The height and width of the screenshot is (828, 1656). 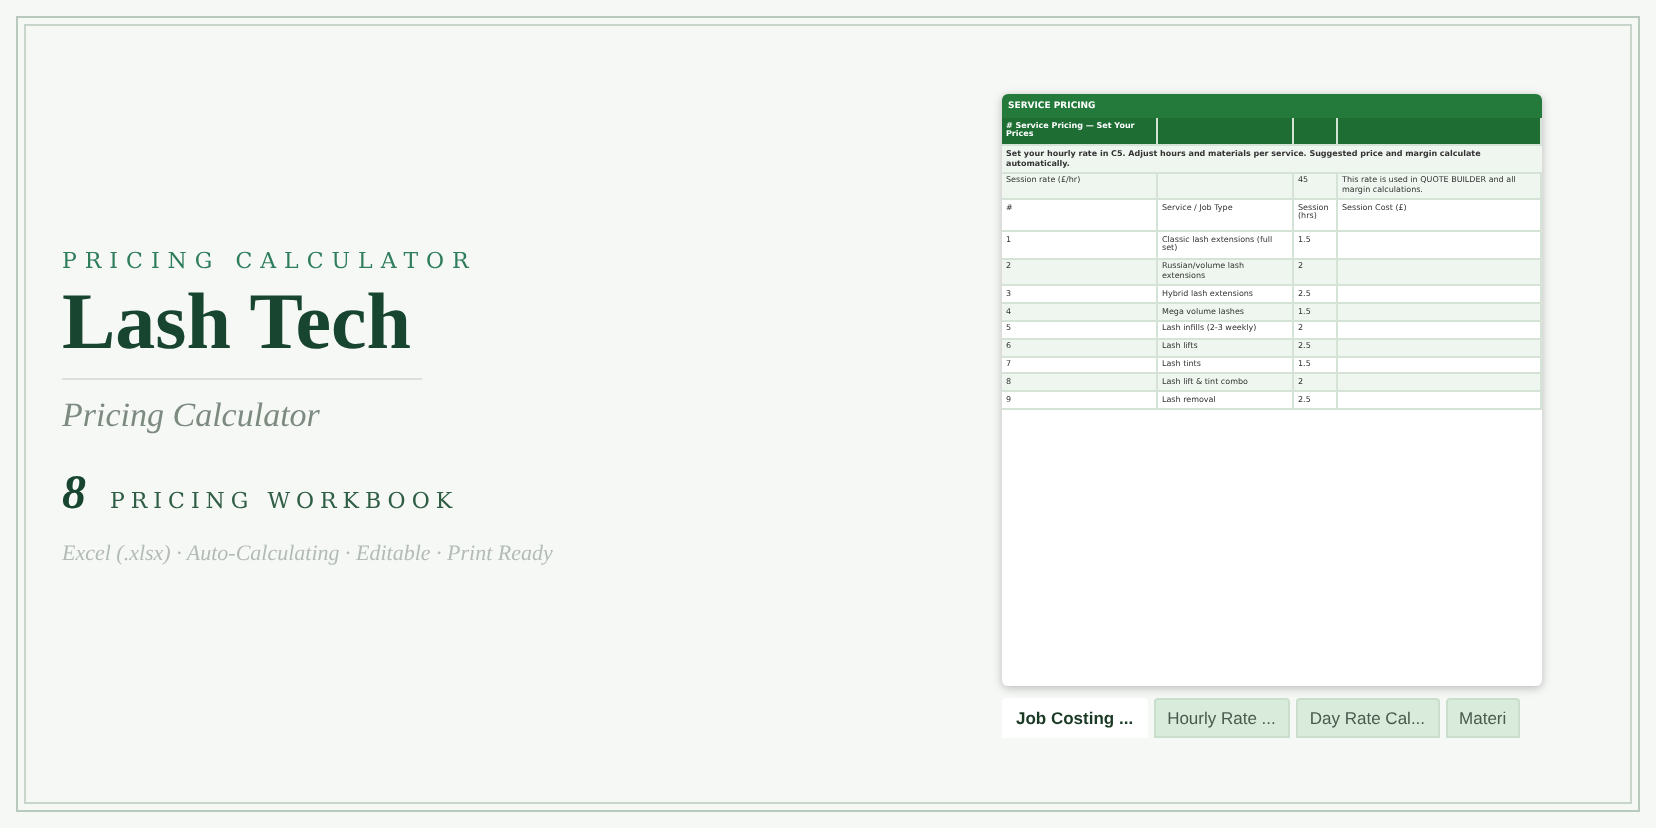 I want to click on eyebrow-text: PRICING CALCULATOR, so click(x=270, y=261).